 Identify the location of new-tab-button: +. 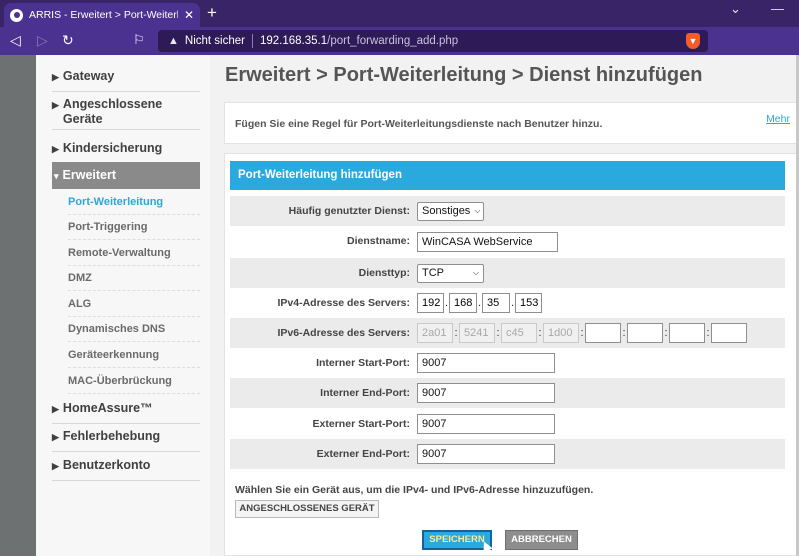
(212, 13).